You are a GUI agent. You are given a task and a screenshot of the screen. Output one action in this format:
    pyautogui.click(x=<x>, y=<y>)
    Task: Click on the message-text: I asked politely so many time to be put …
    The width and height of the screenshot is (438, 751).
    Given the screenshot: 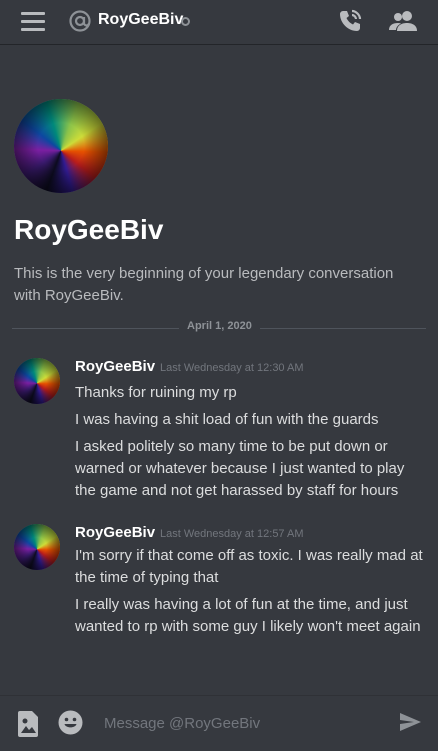 What is the action you would take?
    pyautogui.click(x=240, y=468)
    